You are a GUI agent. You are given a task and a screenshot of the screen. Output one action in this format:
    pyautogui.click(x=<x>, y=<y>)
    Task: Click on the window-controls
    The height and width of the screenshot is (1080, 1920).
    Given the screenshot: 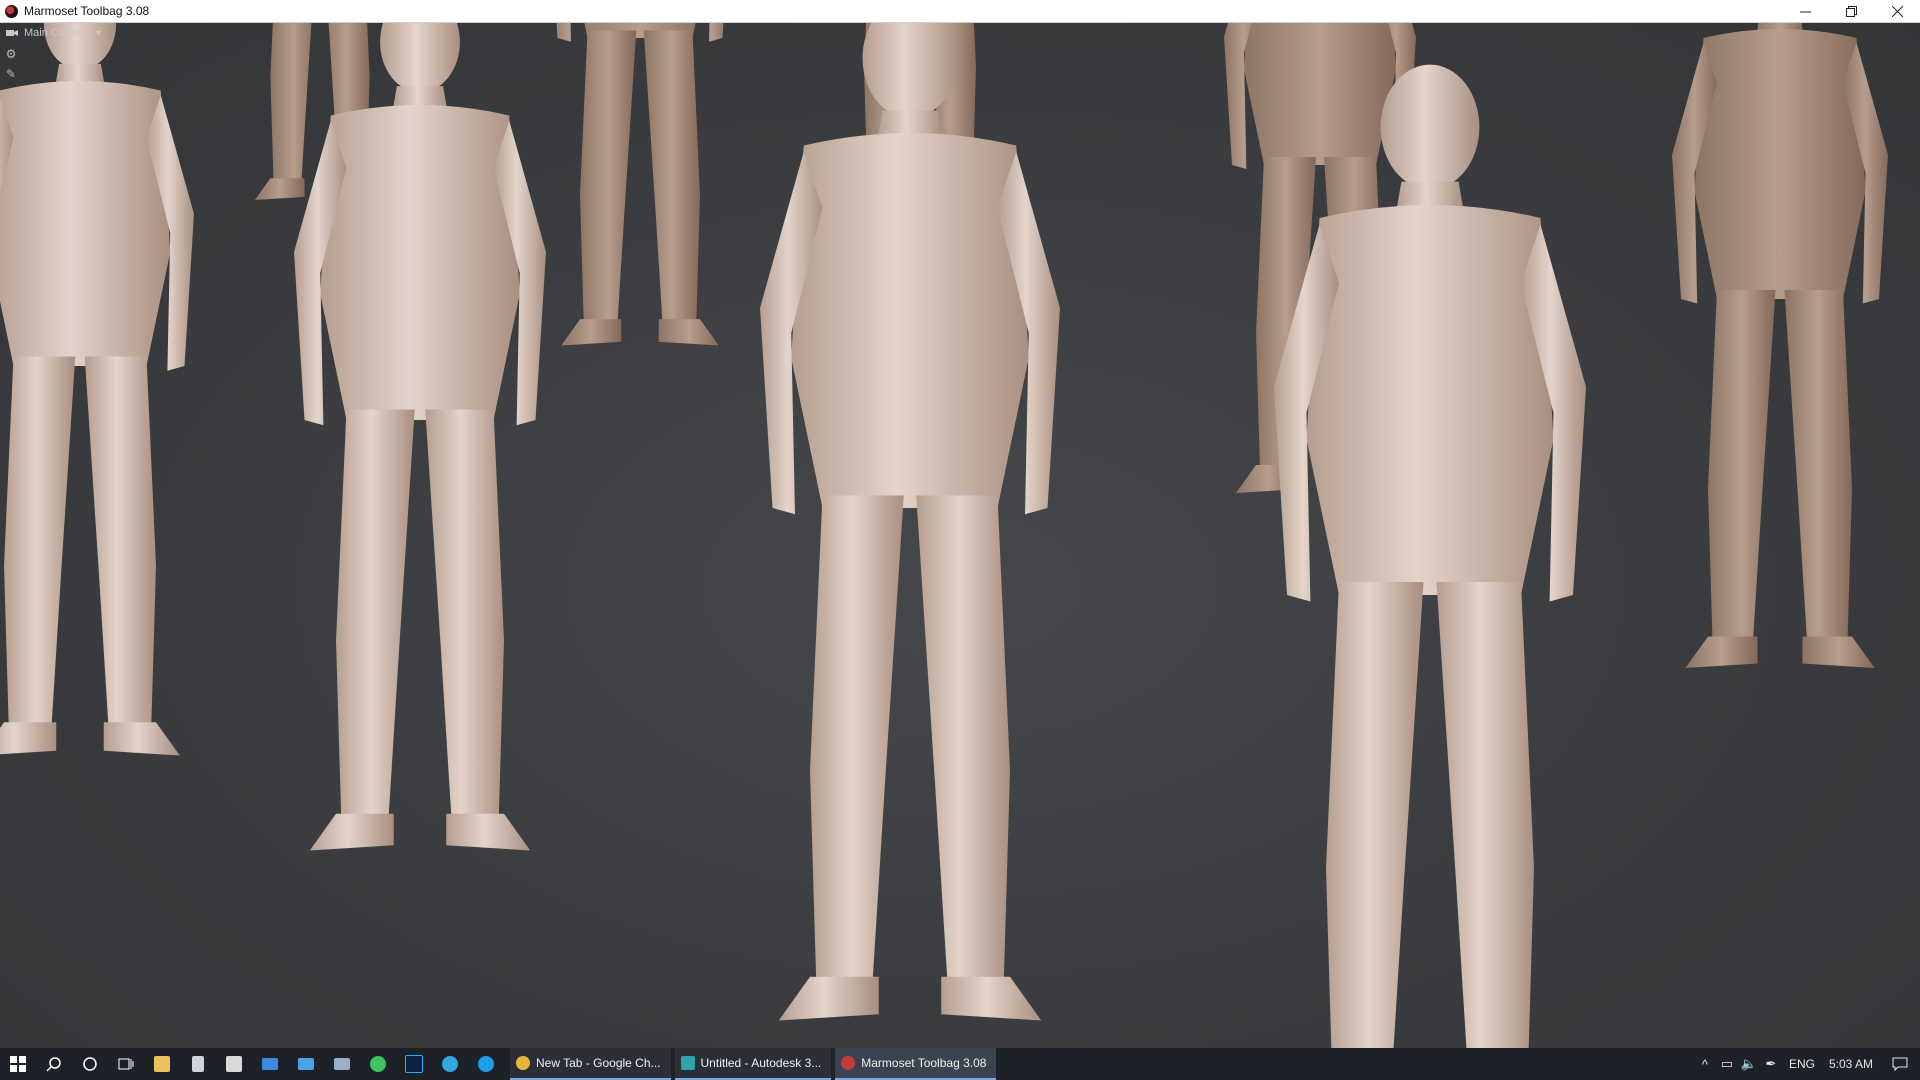 What is the action you would take?
    pyautogui.click(x=1851, y=11)
    